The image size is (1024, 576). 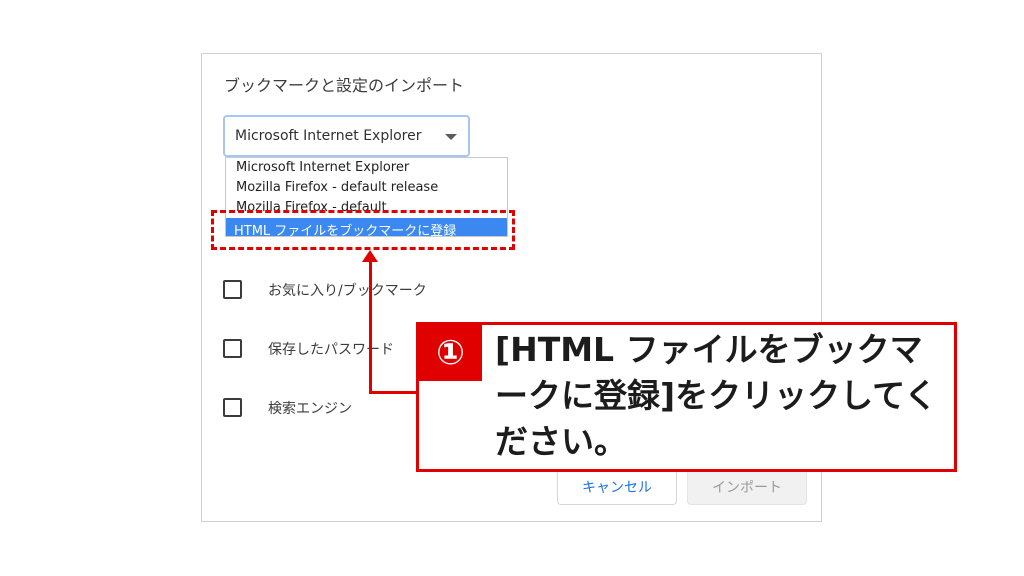 I want to click on instruction-callout: ① [HTML ファイルをブックマークに登録]をクリックしてください。, so click(x=686, y=397).